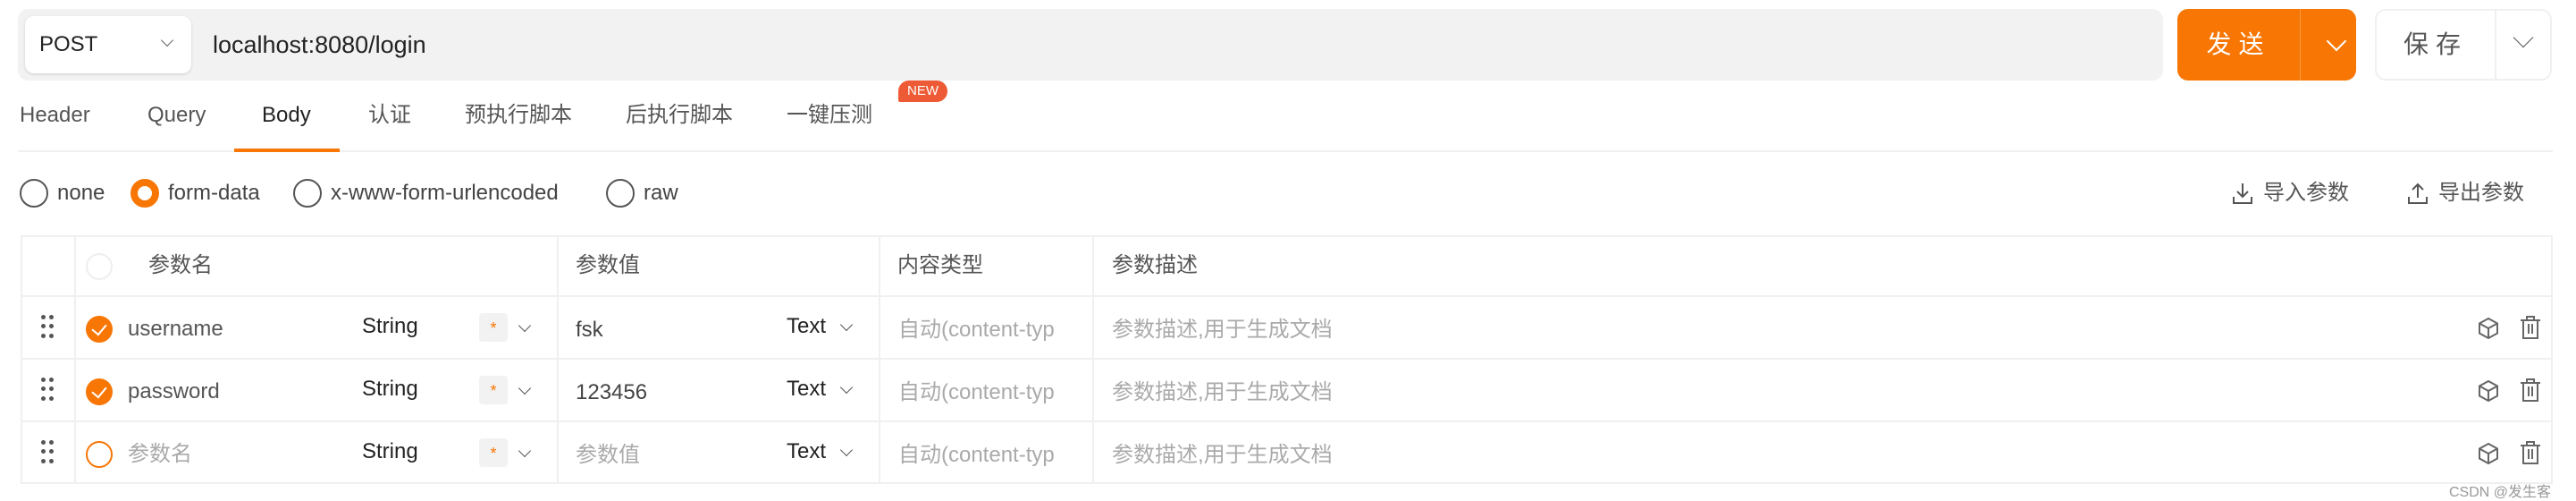 Image resolution: width=2576 pixels, height=501 pixels. I want to click on radio-label: none, so click(81, 193).